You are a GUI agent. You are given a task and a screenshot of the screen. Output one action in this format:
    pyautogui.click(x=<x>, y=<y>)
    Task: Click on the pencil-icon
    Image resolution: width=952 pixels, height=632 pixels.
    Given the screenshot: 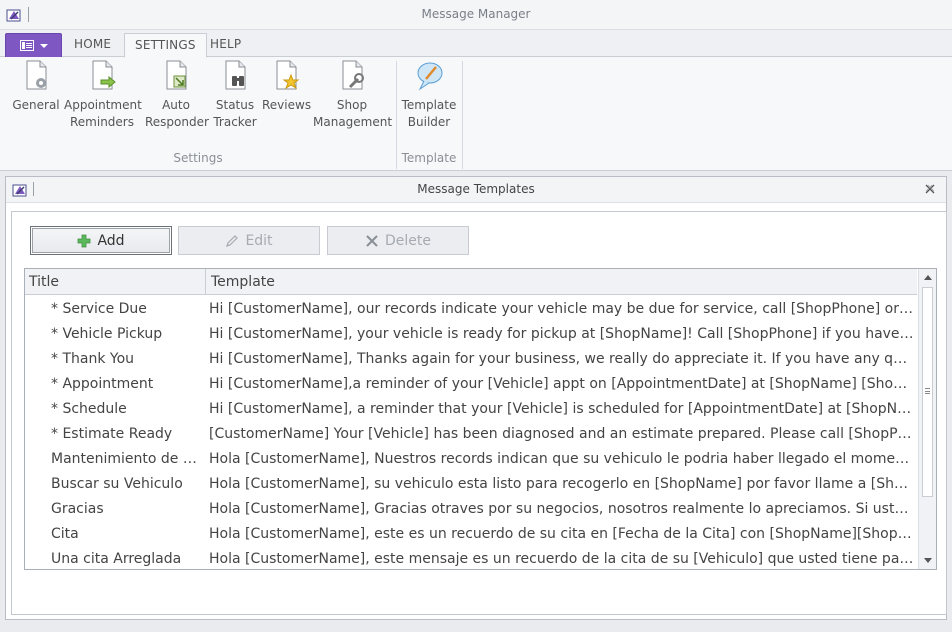 What is the action you would take?
    pyautogui.click(x=232, y=240)
    